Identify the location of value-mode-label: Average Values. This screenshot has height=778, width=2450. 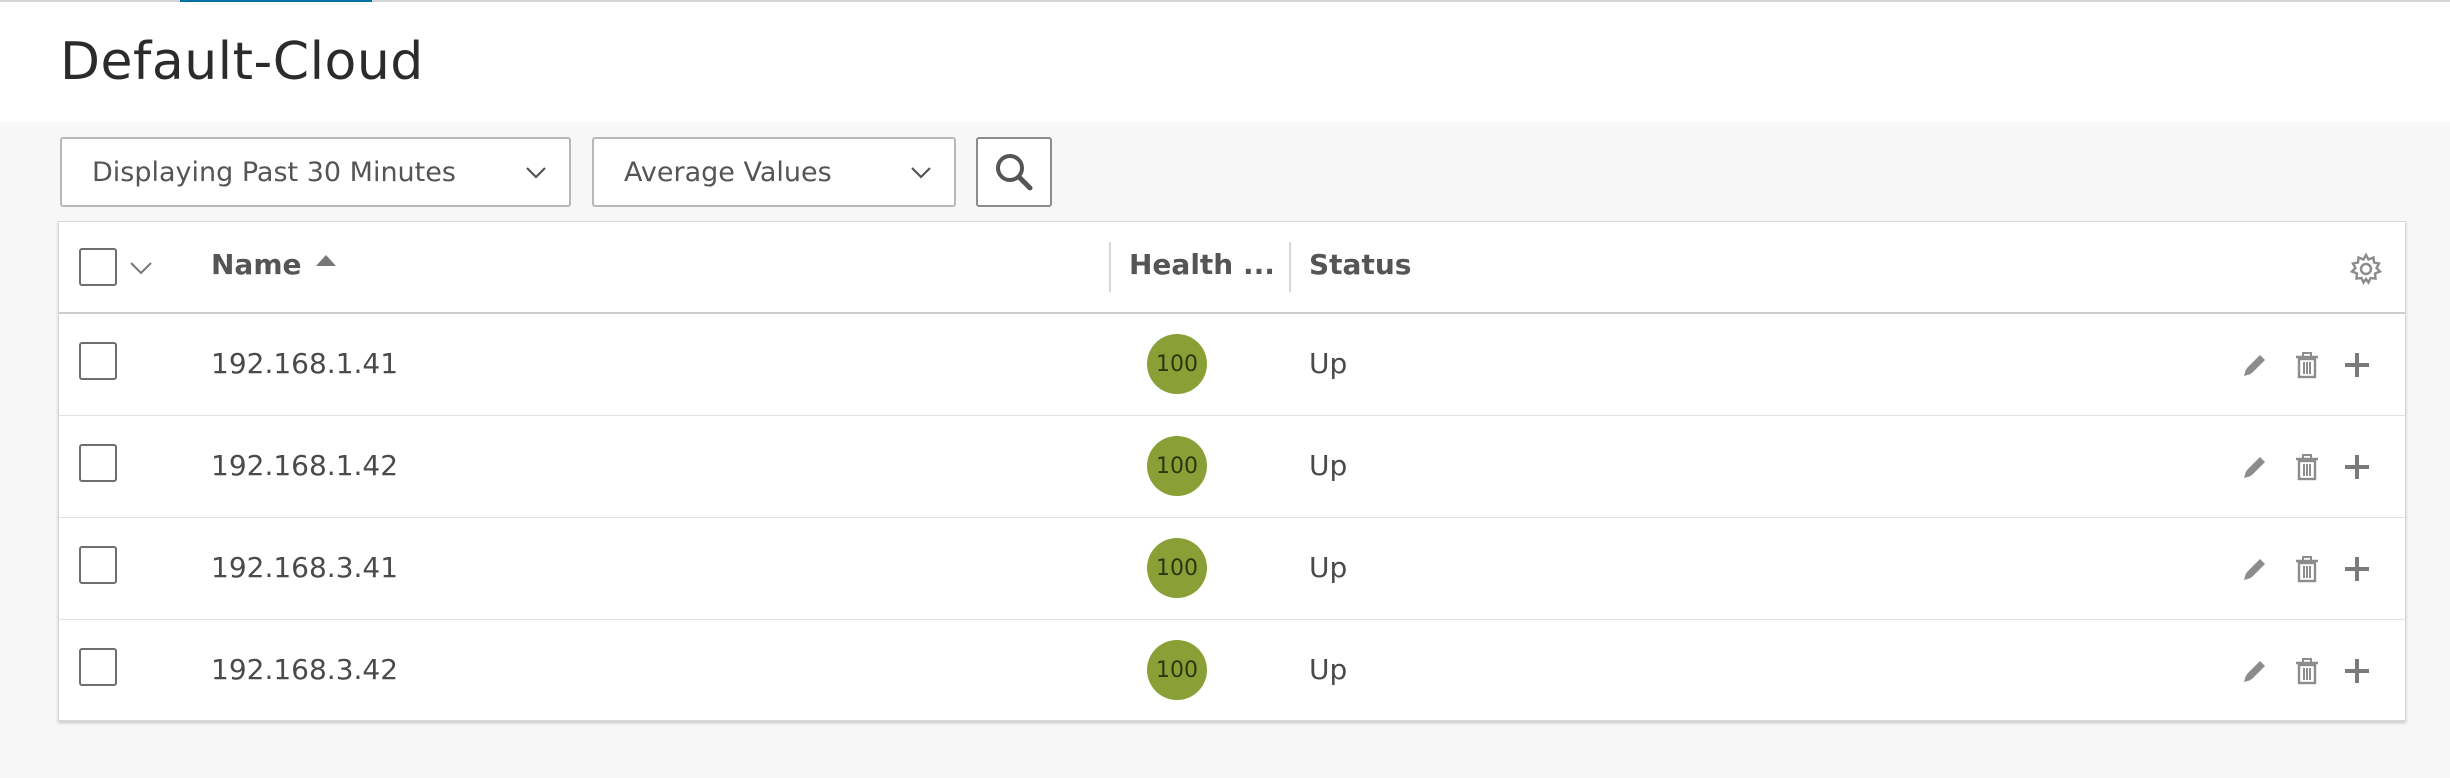
(728, 172).